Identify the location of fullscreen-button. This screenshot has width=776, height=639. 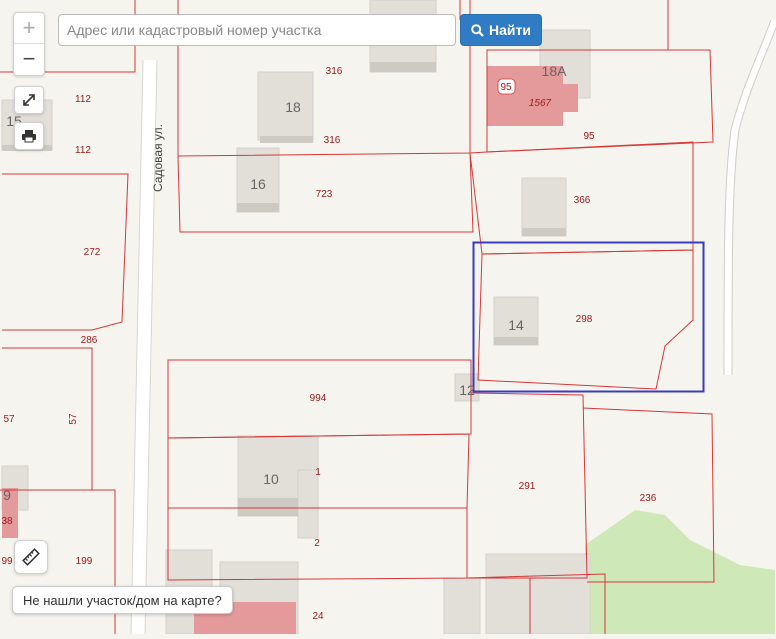
(29, 100).